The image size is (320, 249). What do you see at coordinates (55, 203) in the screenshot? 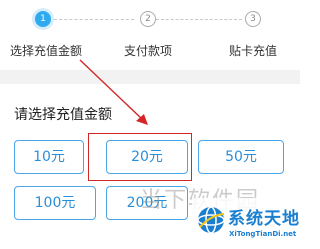
I see `amount-option-100: 100元` at bounding box center [55, 203].